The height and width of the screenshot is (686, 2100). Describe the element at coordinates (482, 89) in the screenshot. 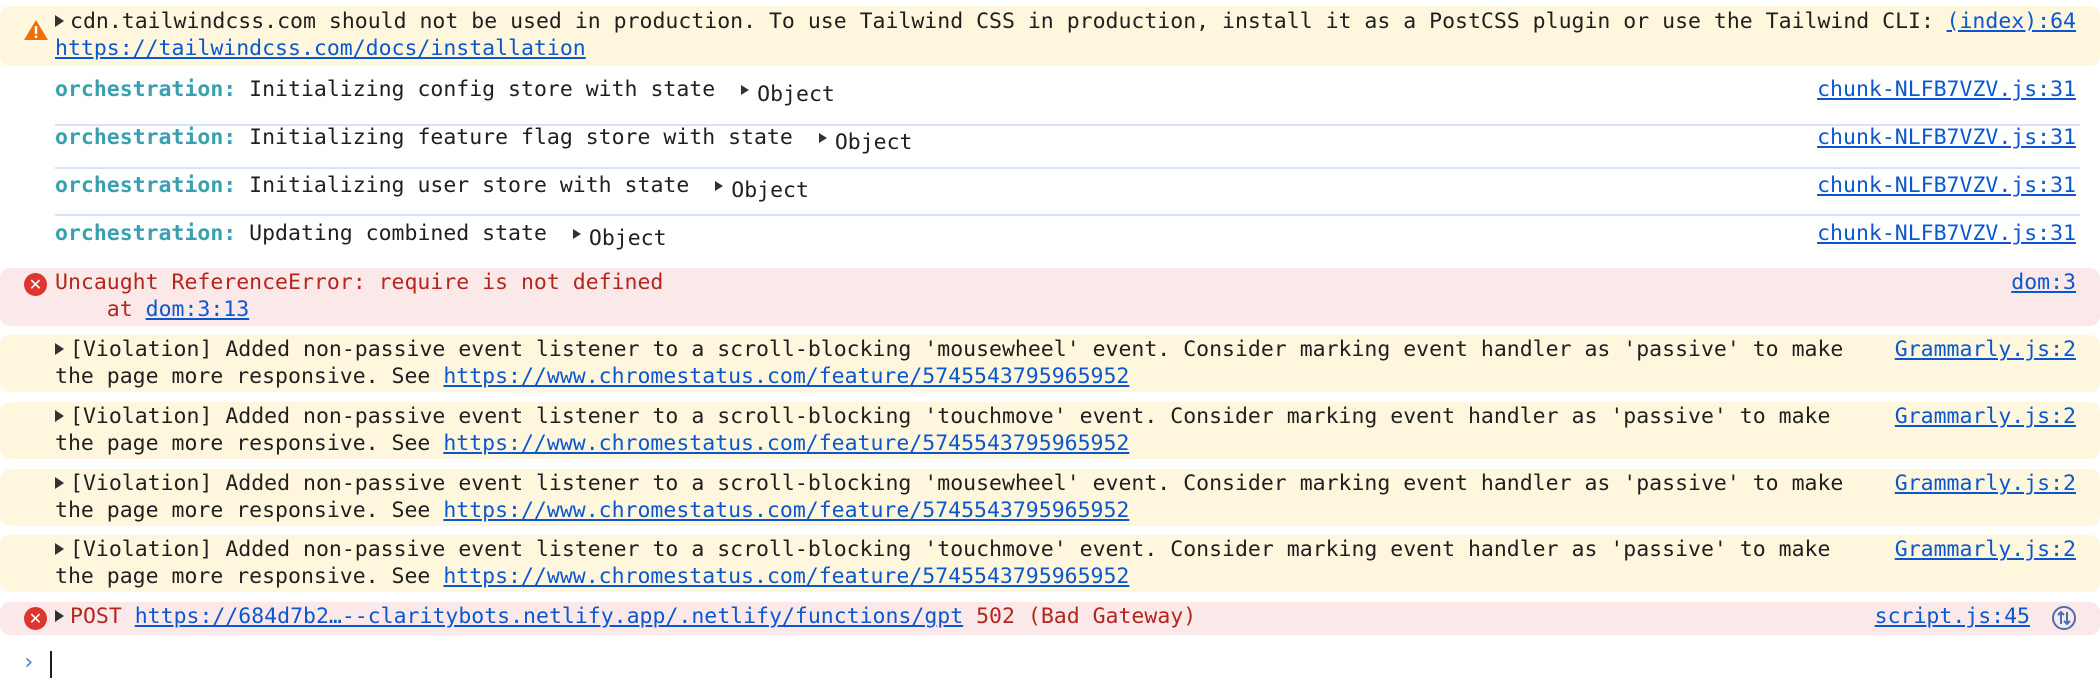

I see `log-text: Initializing config store with state` at that location.